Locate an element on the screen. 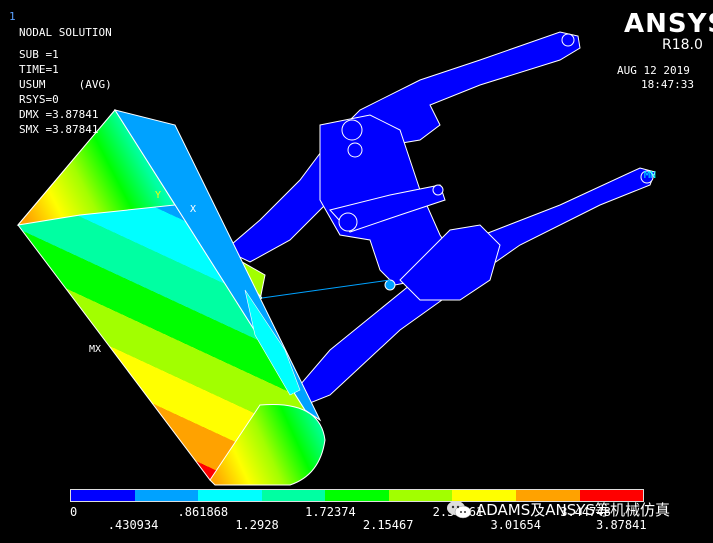 Image resolution: width=713 pixels, height=543 pixels. triad-y-label: Y is located at coordinates (158, 195).